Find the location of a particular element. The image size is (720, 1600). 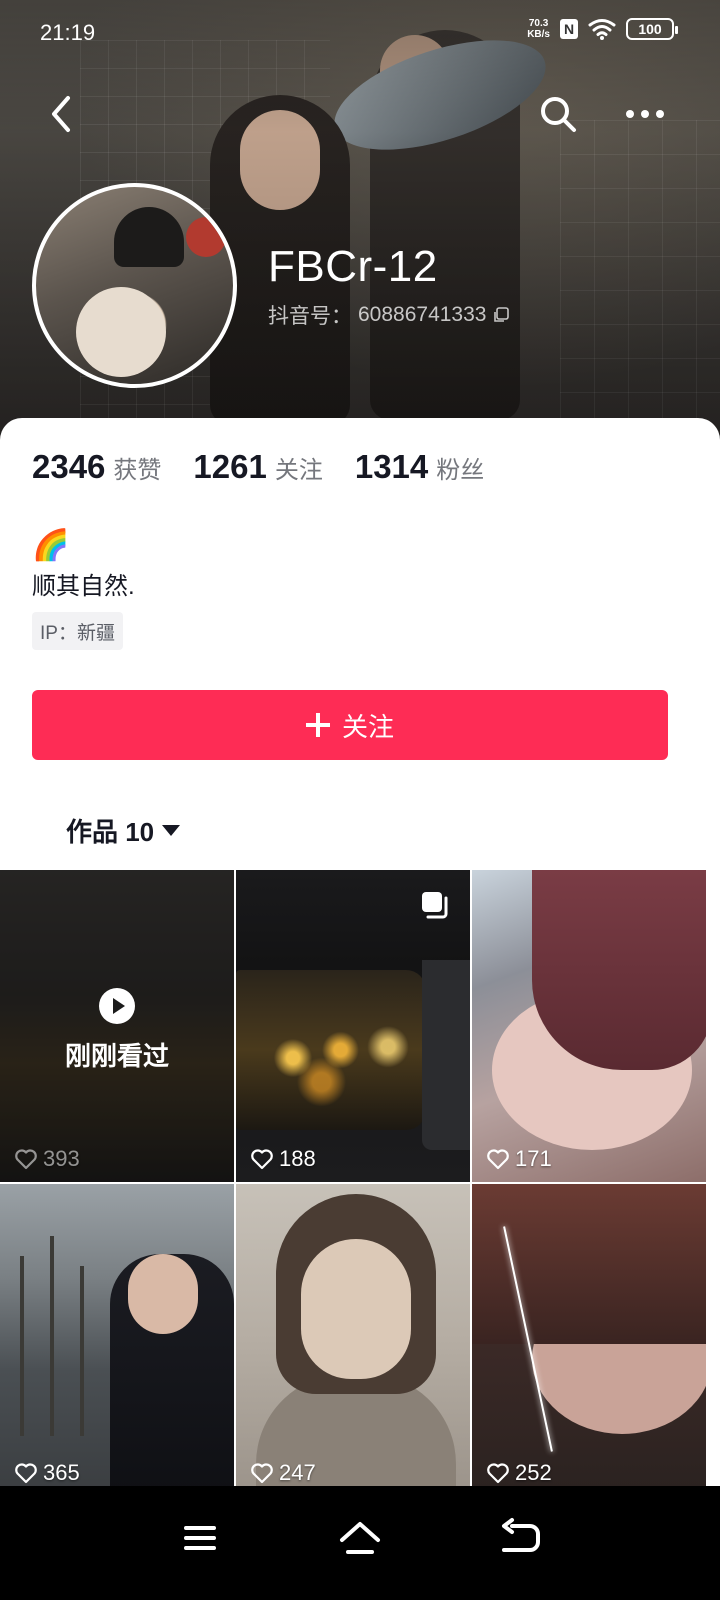

system-nav-bar is located at coordinates (360, 1543).